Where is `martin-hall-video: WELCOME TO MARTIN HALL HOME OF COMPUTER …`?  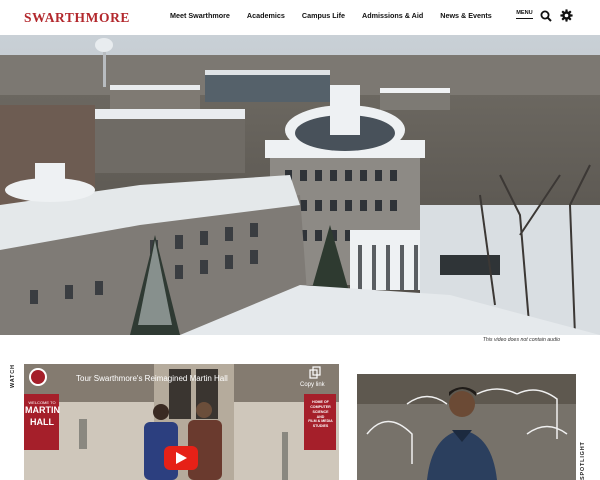 martin-hall-video: WELCOME TO MARTIN HALL HOME OF COMPUTER … is located at coordinates (181, 422).